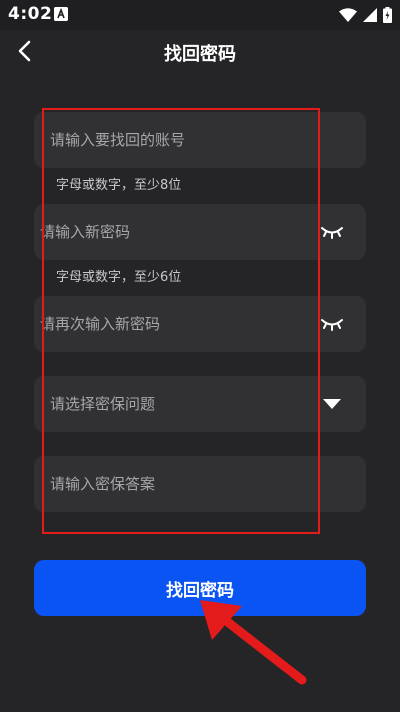 This screenshot has height=712, width=400. I want to click on account-hint: 字母或数字，至少8位, so click(119, 185).